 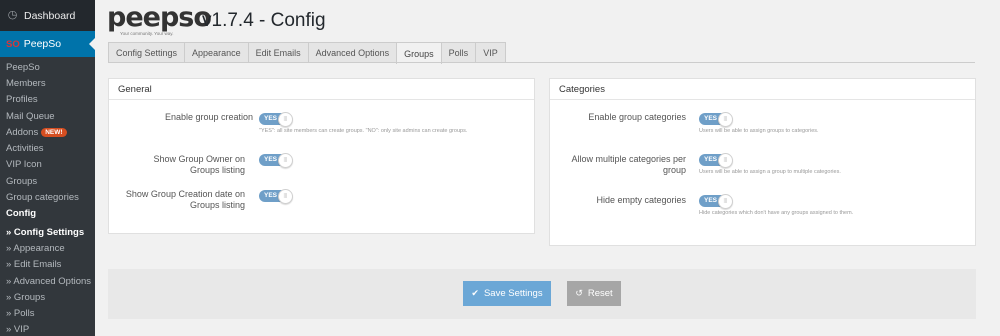 I want to click on sidebar-subitem-config-settings: » Config Settings, so click(x=47, y=232).